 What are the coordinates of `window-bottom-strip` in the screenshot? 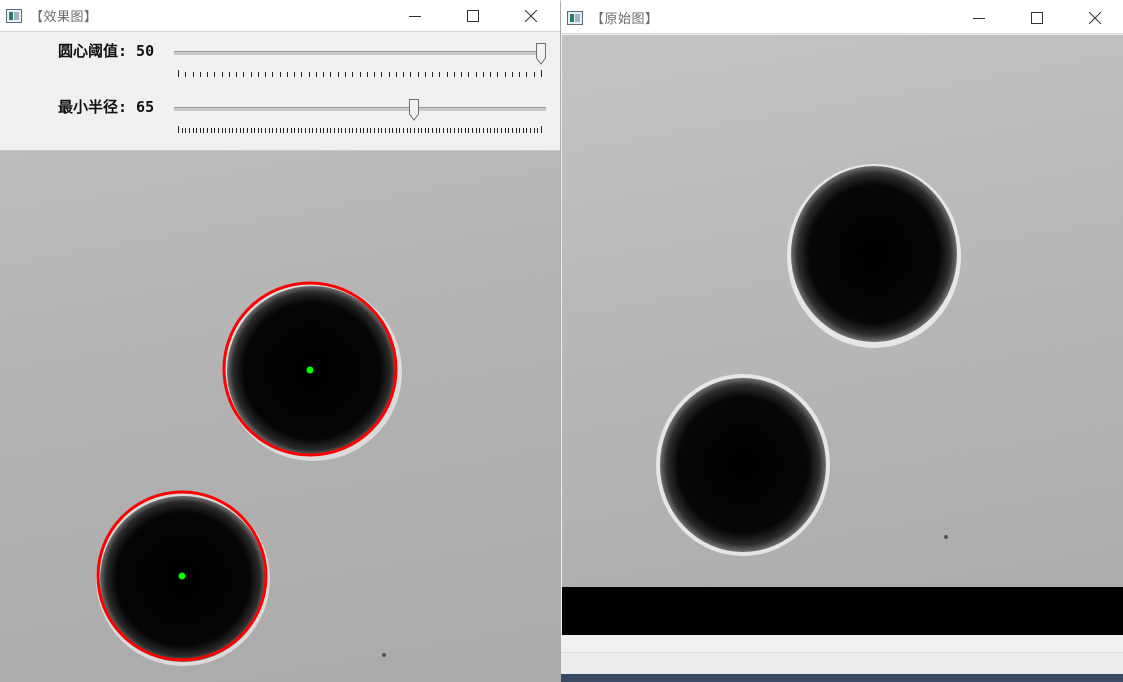 It's located at (842, 663).